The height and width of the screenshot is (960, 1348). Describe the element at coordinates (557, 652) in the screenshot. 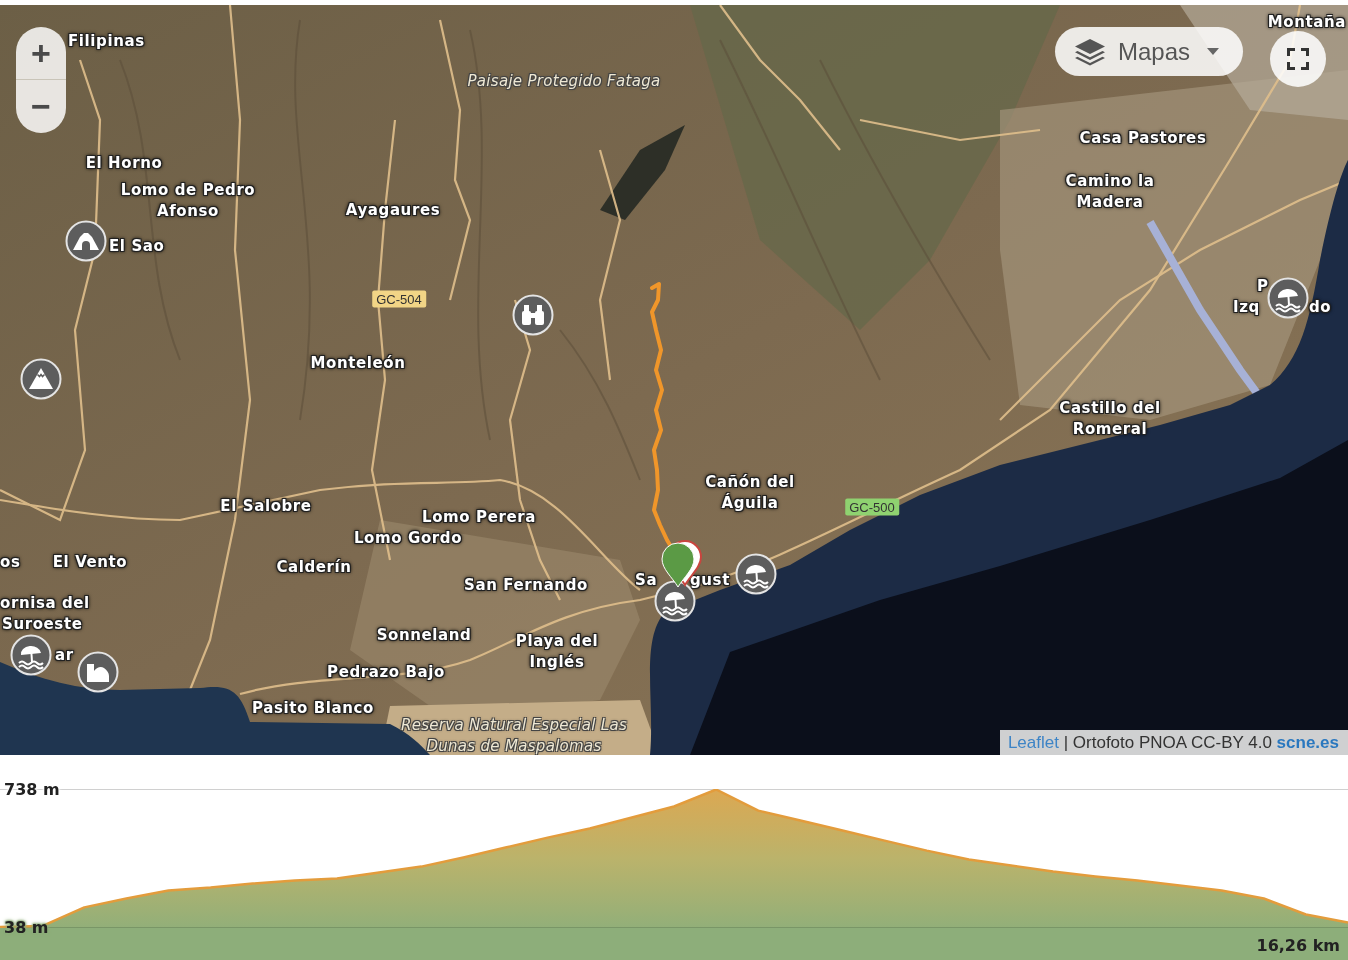

I see `place-label: Playa del Inglés` at that location.